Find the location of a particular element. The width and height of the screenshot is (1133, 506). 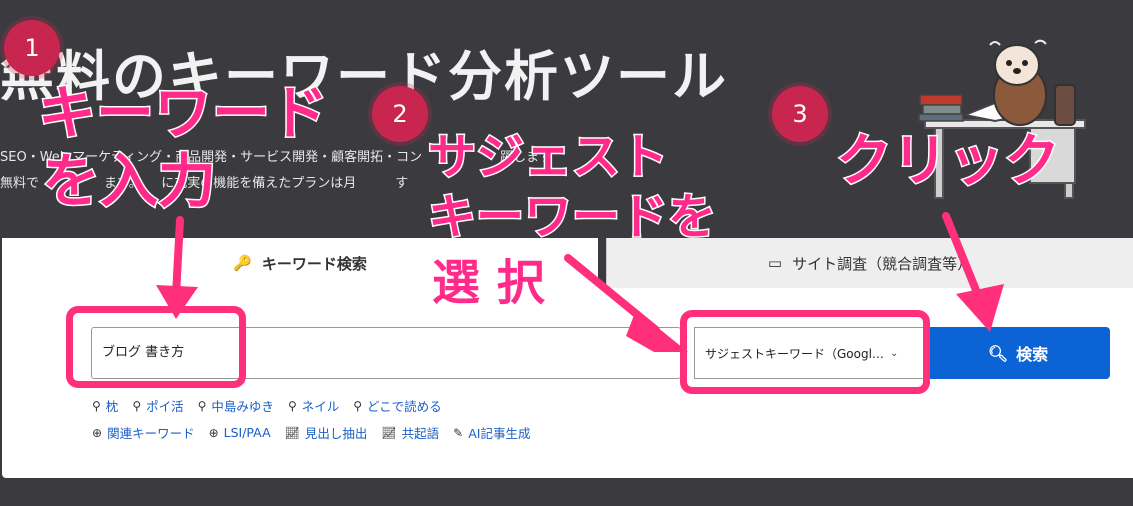

tool-link-label: 共起語 is located at coordinates (420, 433).